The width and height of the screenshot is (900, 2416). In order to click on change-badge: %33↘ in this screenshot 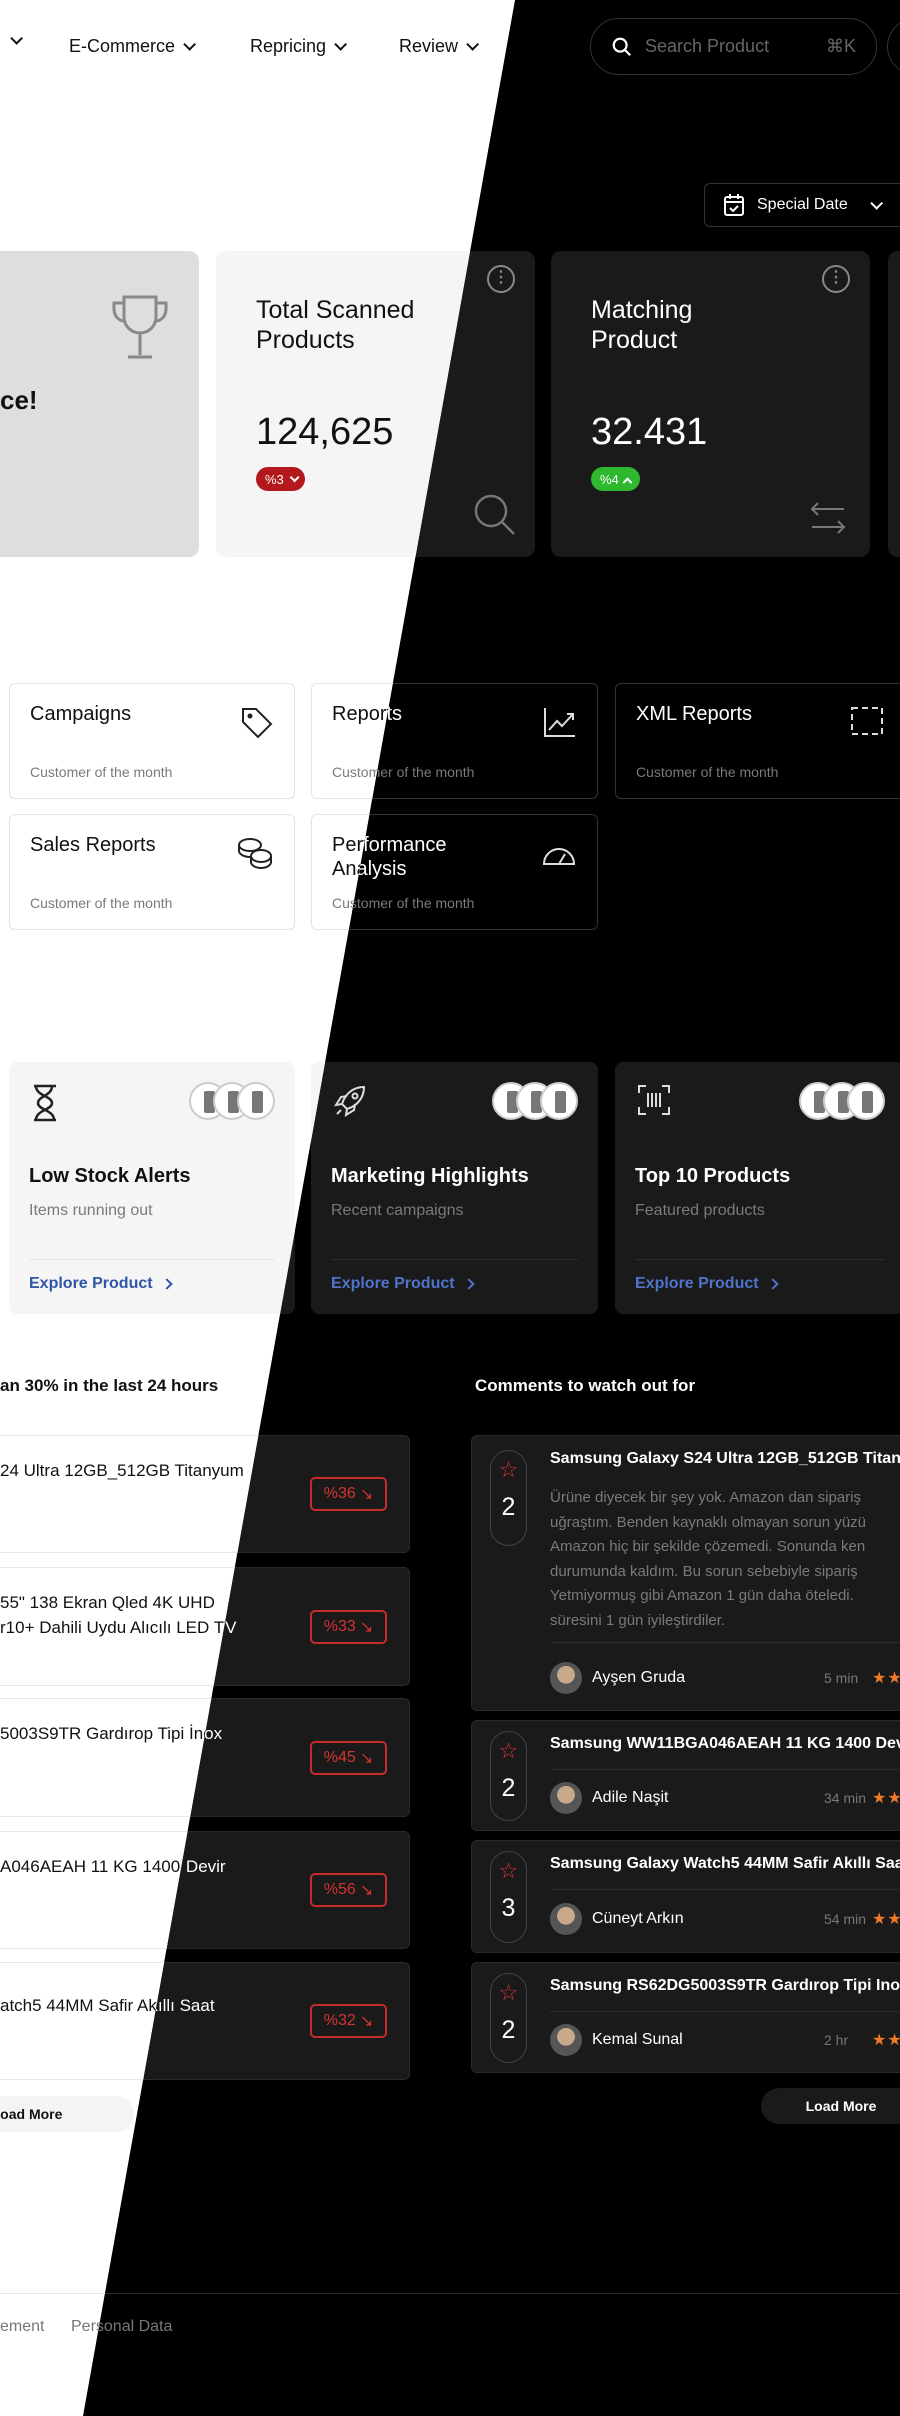, I will do `click(348, 1626)`.